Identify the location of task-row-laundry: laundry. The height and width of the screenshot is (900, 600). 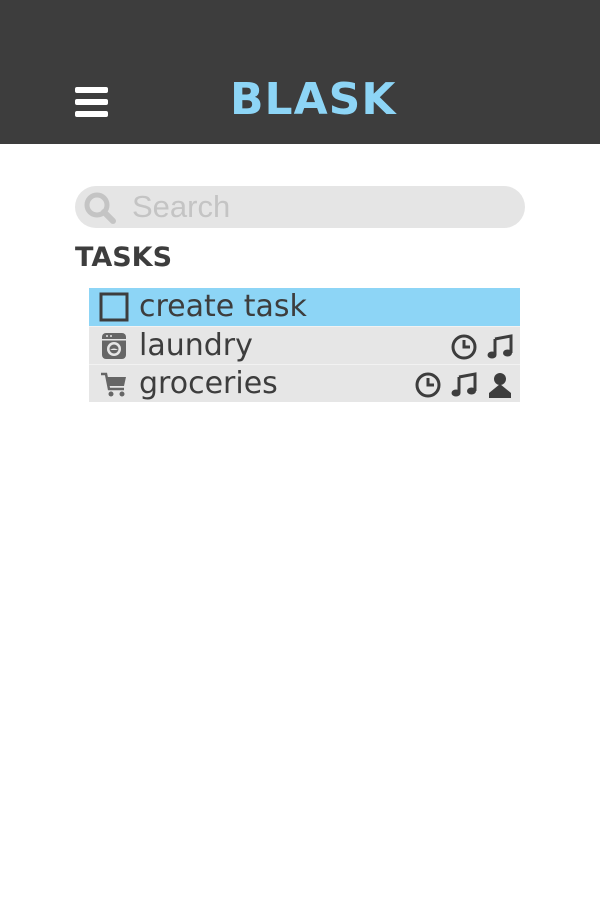
(304, 345).